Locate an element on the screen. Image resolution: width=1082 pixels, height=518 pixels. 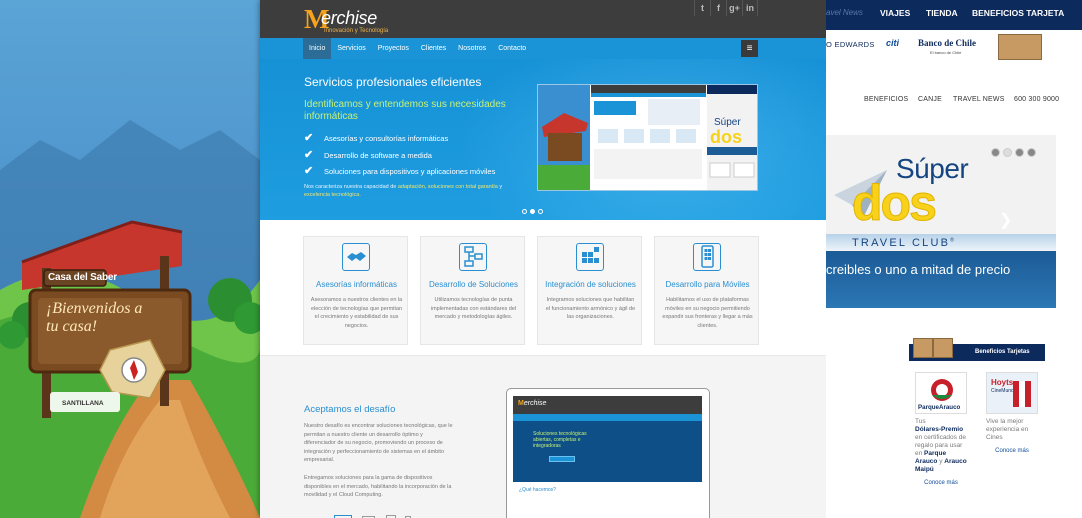
registered-mark: ® is located at coordinates (953, 240).